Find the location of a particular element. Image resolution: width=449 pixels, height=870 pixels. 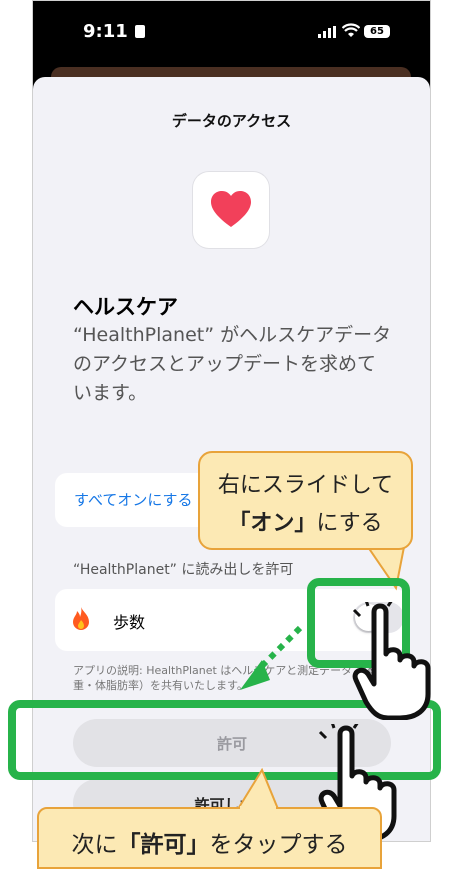

status-time: 9:11 is located at coordinates (105, 31).